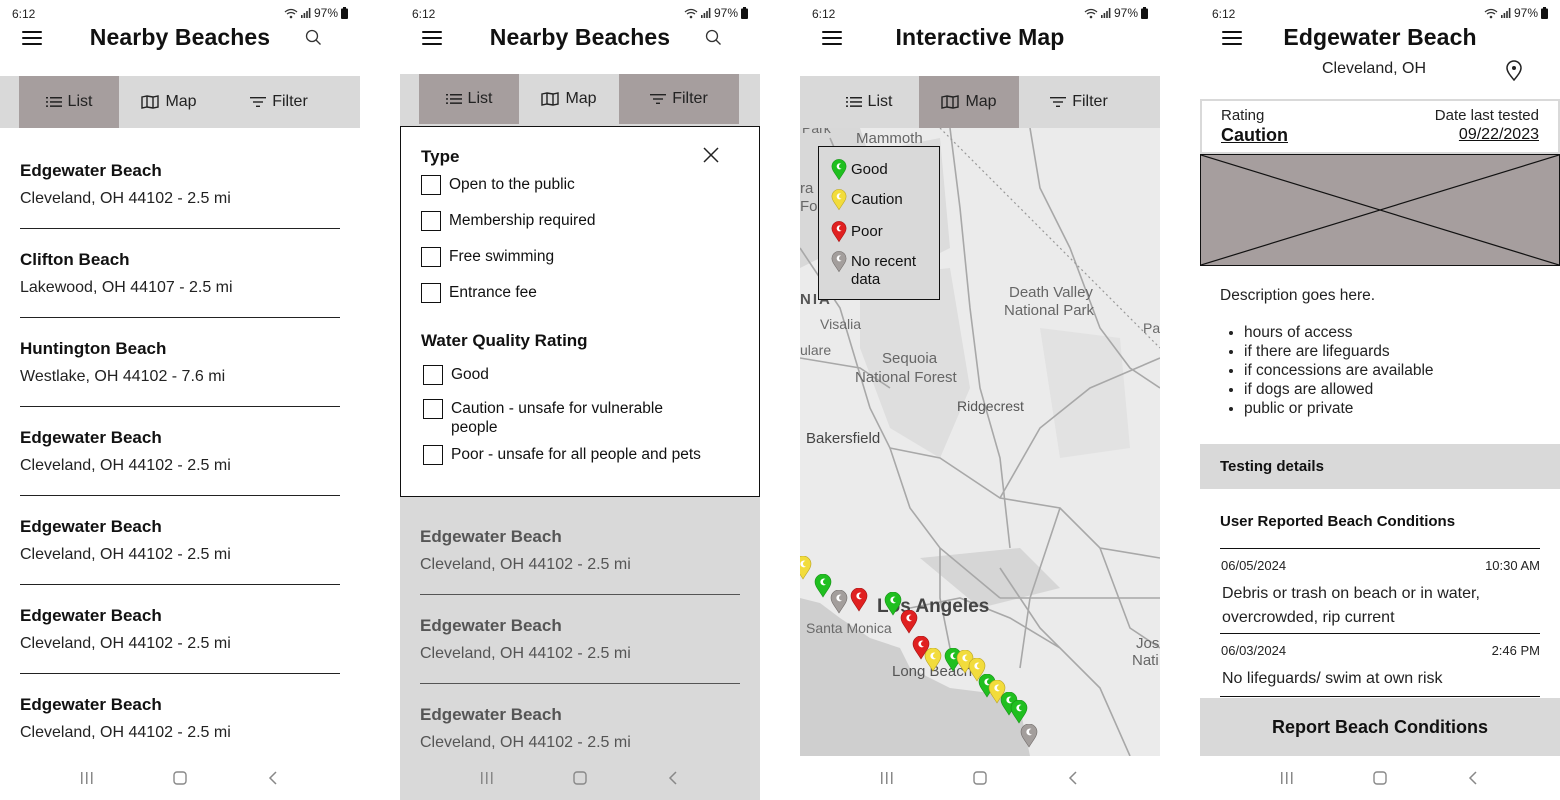 This screenshot has width=1560, height=800. What do you see at coordinates (504, 340) in the screenshot?
I see `quality-heading: Water Quality Rating` at bounding box center [504, 340].